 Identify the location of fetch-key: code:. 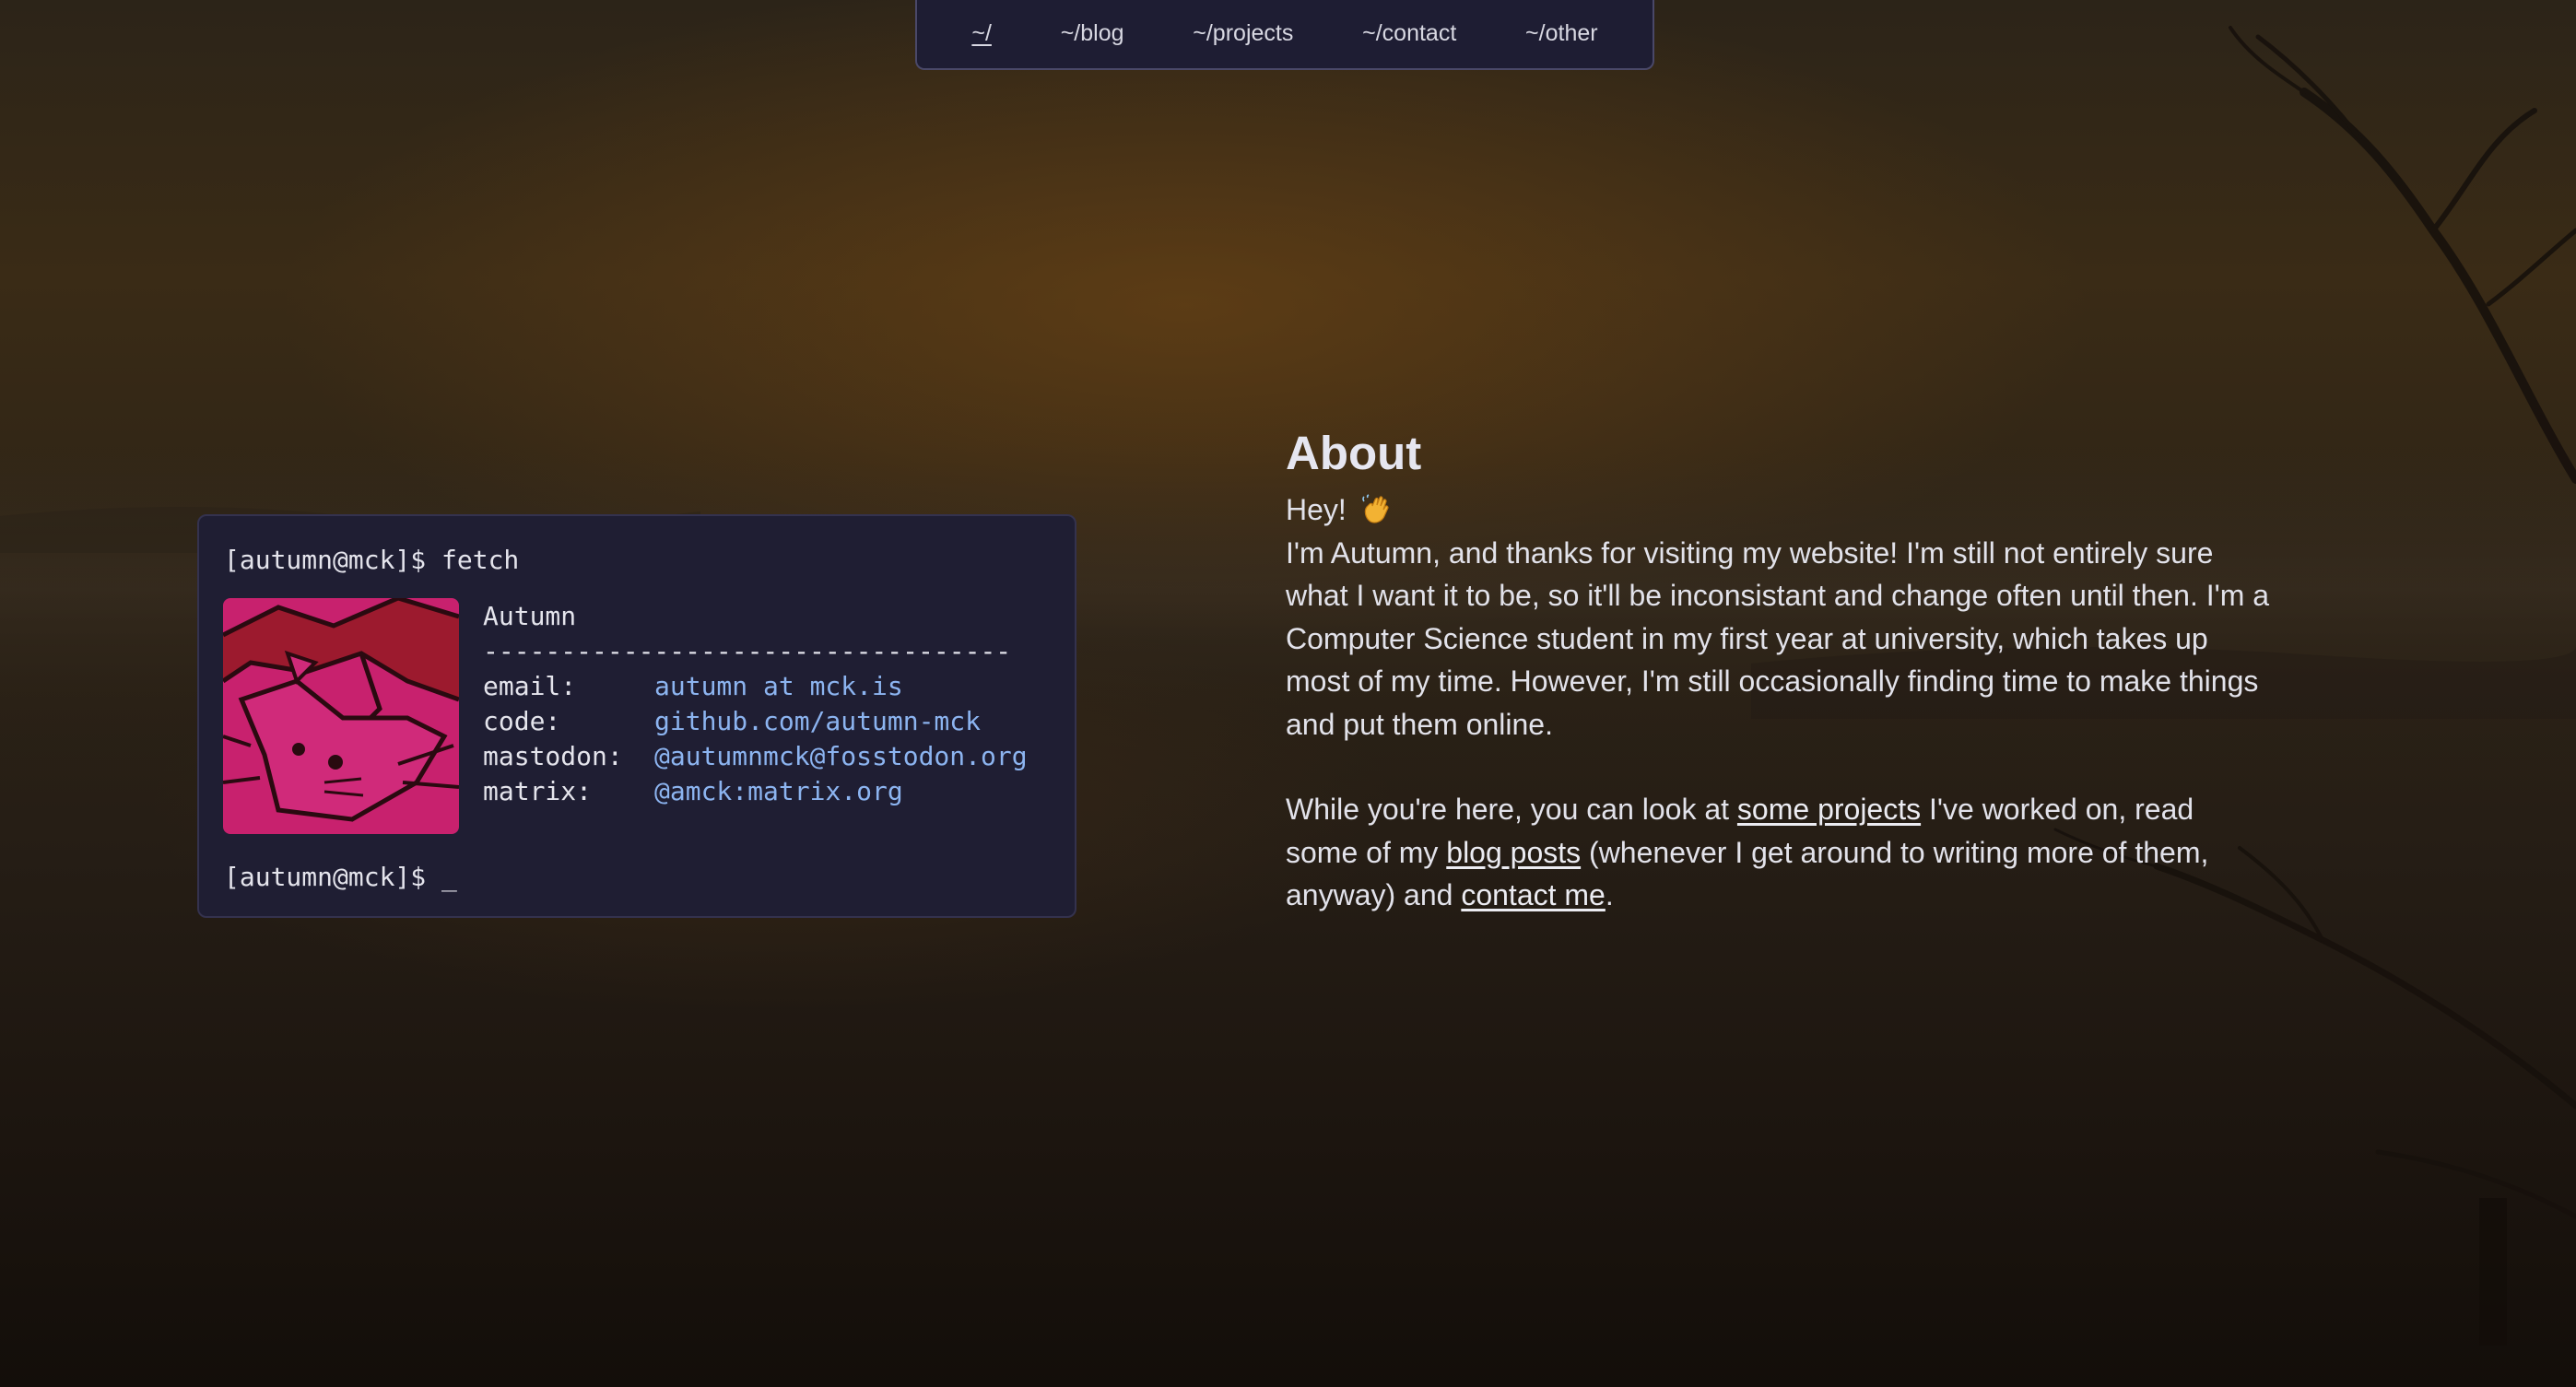
(522, 721).